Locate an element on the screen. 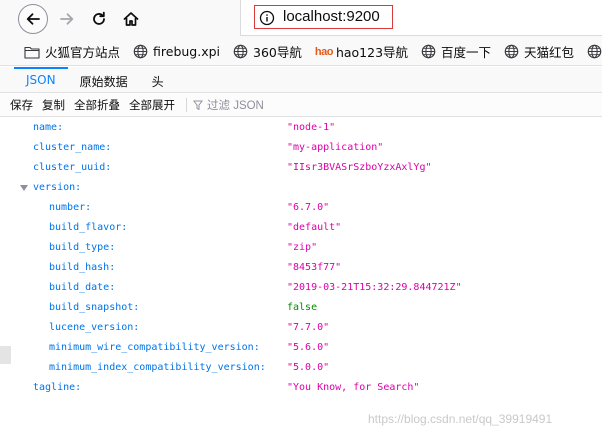 The height and width of the screenshot is (438, 602). json-key: build_hash: is located at coordinates (82, 267).